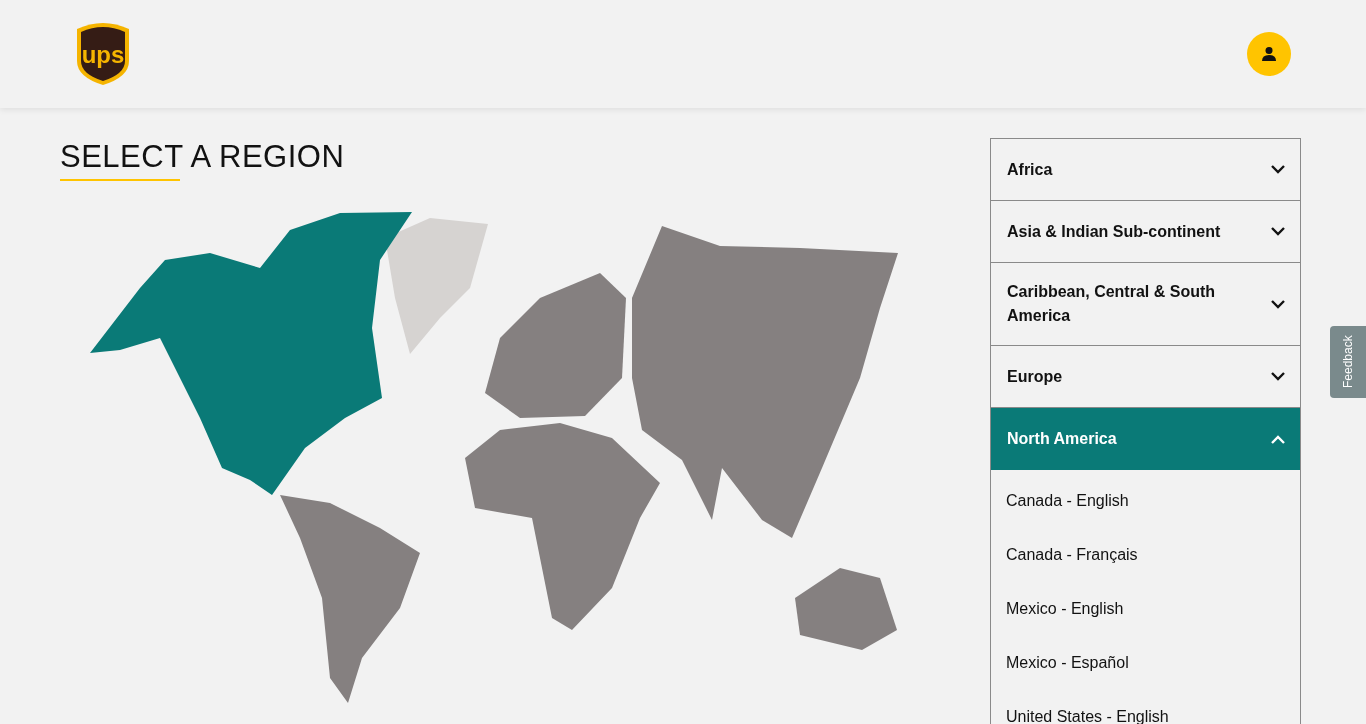 This screenshot has width=1366, height=724. What do you see at coordinates (103, 54) in the screenshot?
I see `logo: ups` at bounding box center [103, 54].